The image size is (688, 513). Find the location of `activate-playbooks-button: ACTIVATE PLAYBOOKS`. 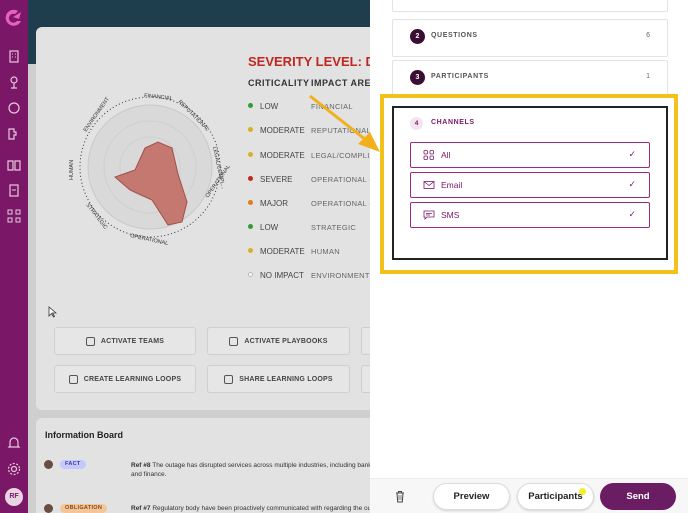

activate-playbooks-button: ACTIVATE PLAYBOOKS is located at coordinates (278, 341).